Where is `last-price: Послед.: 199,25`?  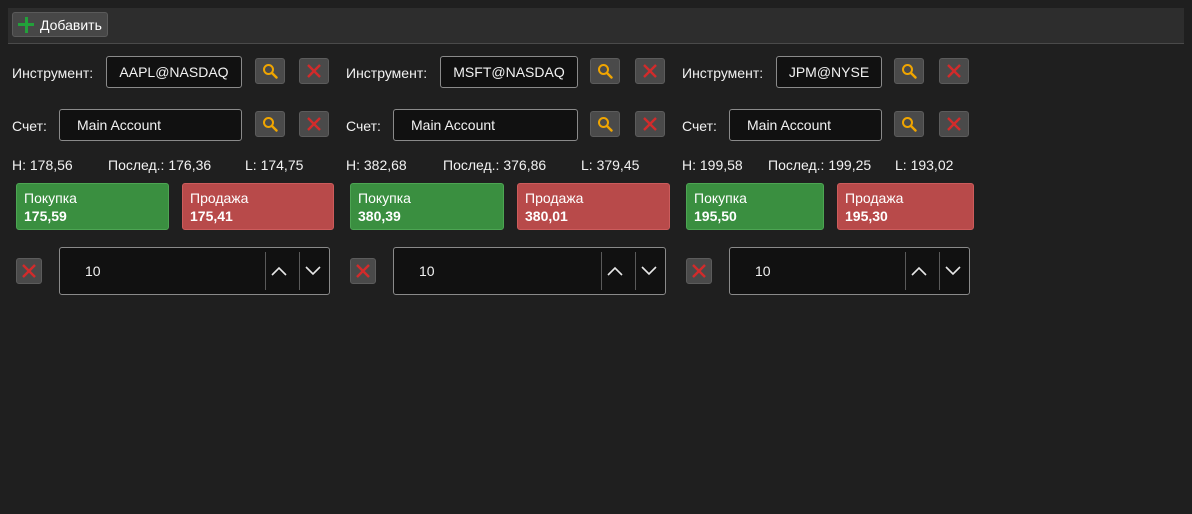
last-price: Послед.: 199,25 is located at coordinates (820, 165).